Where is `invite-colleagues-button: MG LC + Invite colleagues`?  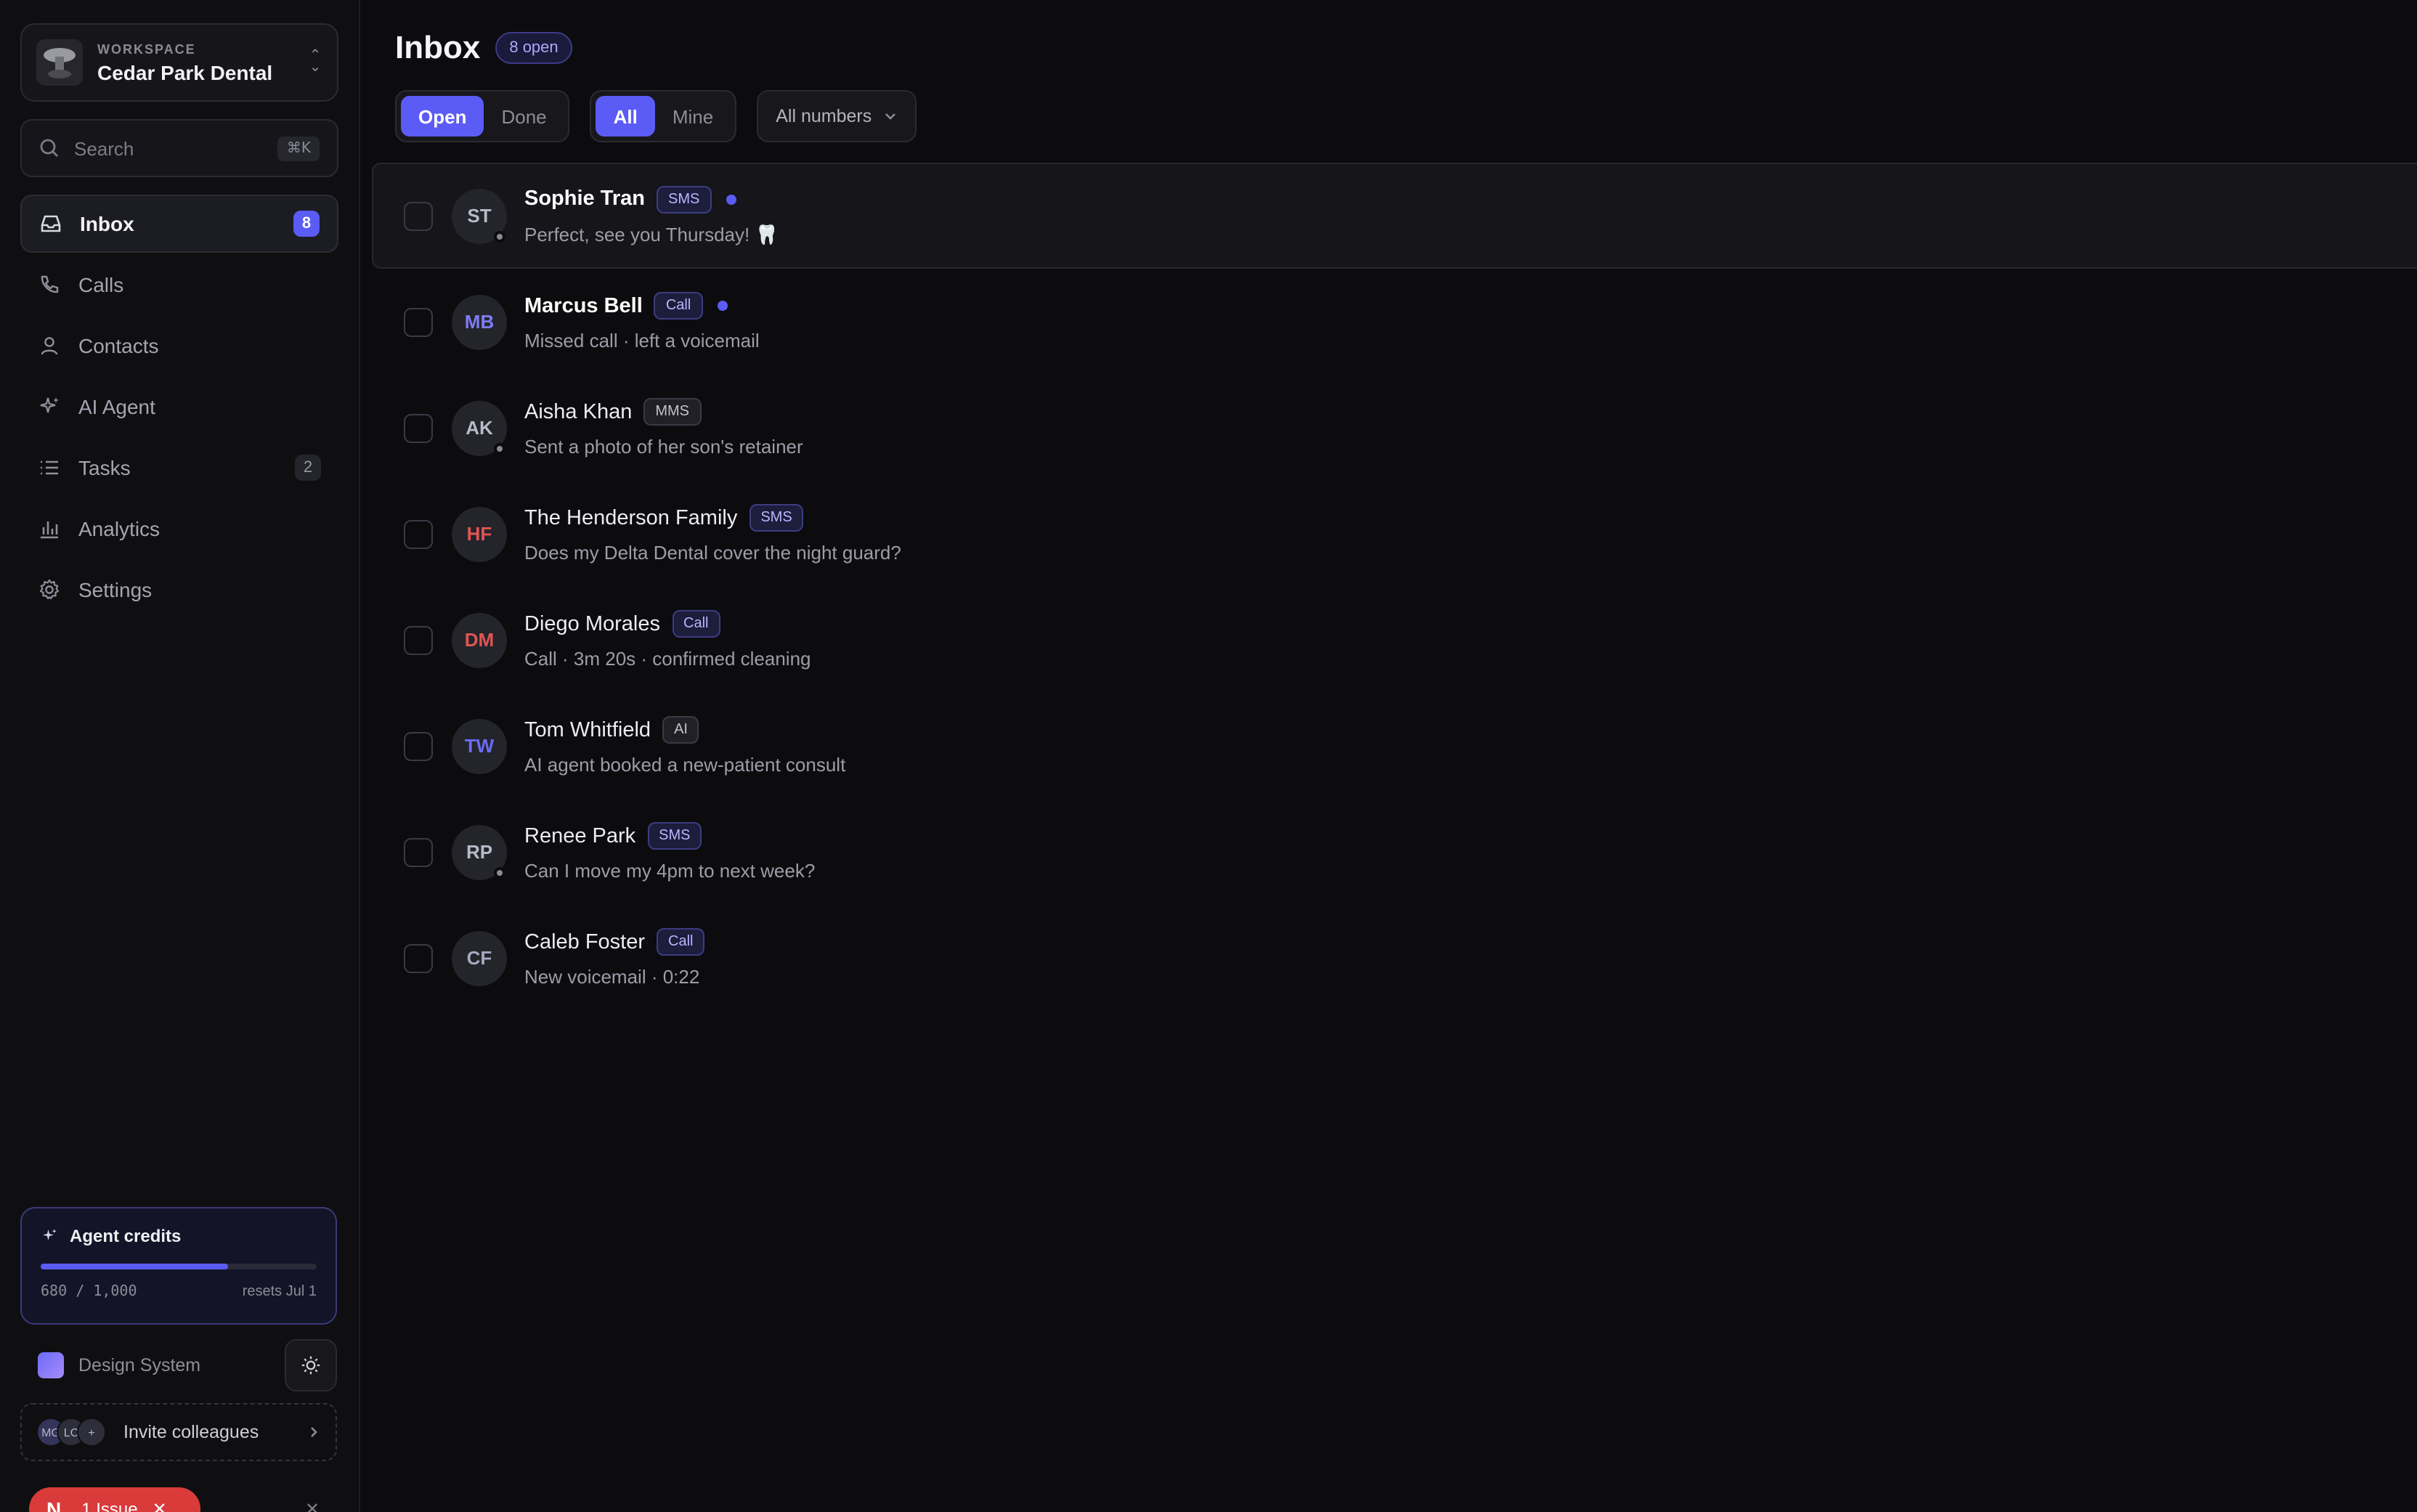
invite-colleagues-button: MG LC + Invite colleagues is located at coordinates (178, 1432).